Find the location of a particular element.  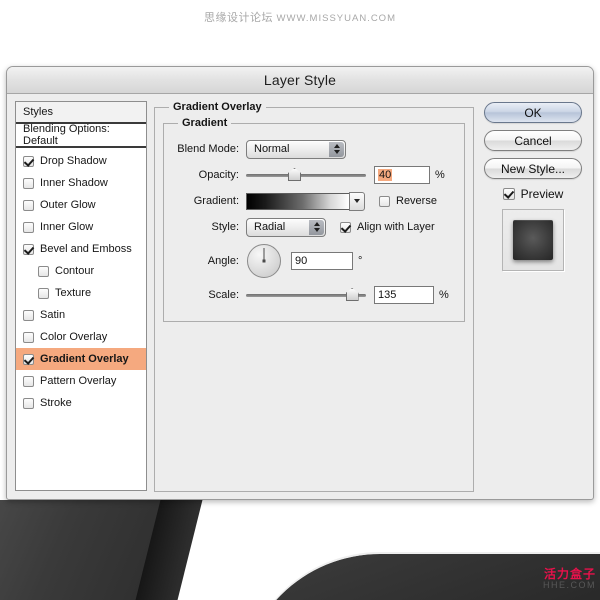

preview-checkbox: Preview is located at coordinates (533, 194).